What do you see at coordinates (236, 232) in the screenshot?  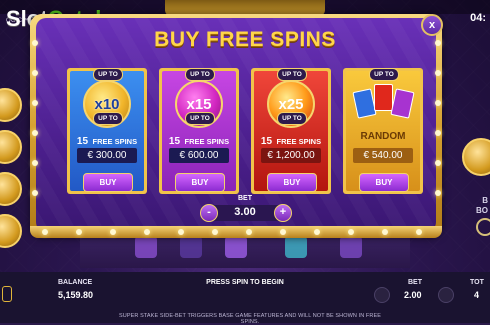 I see `marquee-bar` at bounding box center [236, 232].